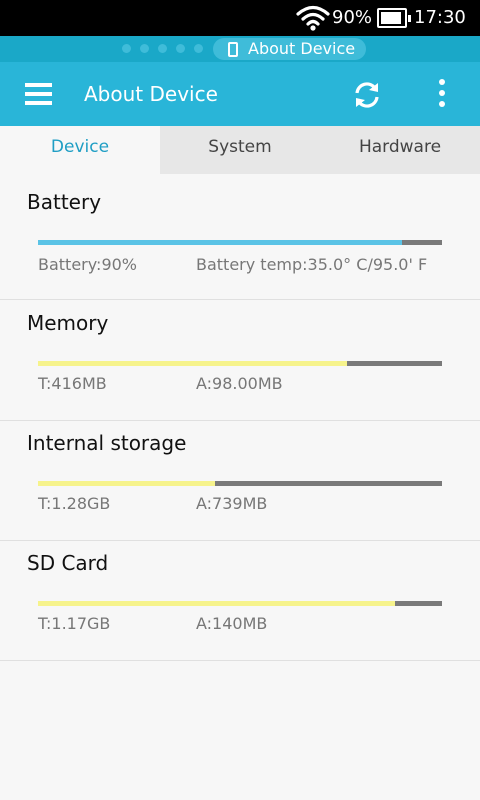  Describe the element at coordinates (240, 603) in the screenshot. I see `sd-card-bar` at that location.